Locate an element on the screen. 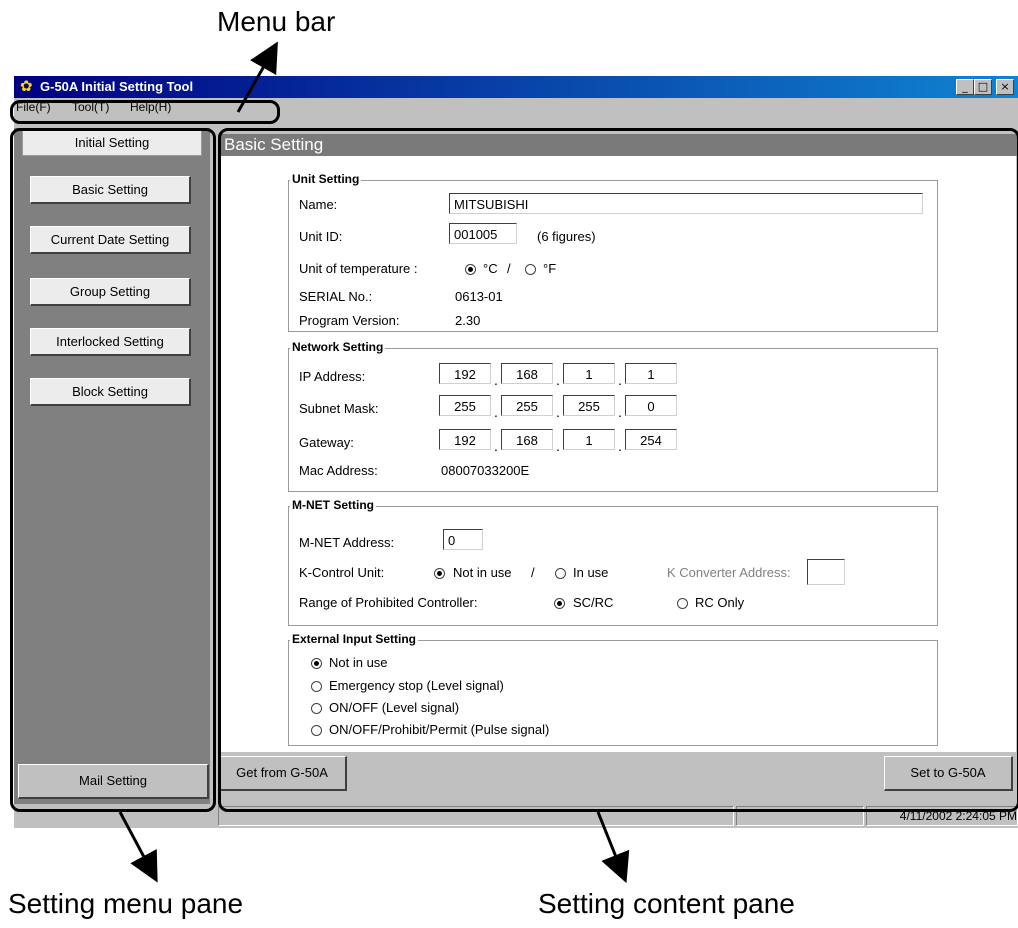  close-icon: × is located at coordinates (1005, 87).